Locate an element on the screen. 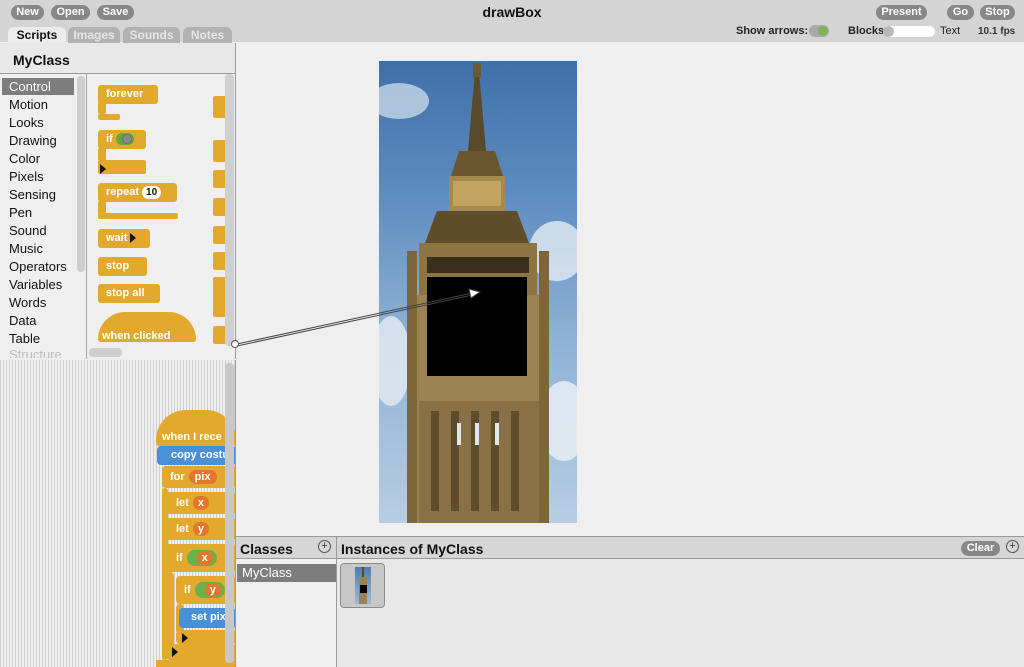 This screenshot has width=1024, height=667. script-bottom is located at coordinates (195, 663).